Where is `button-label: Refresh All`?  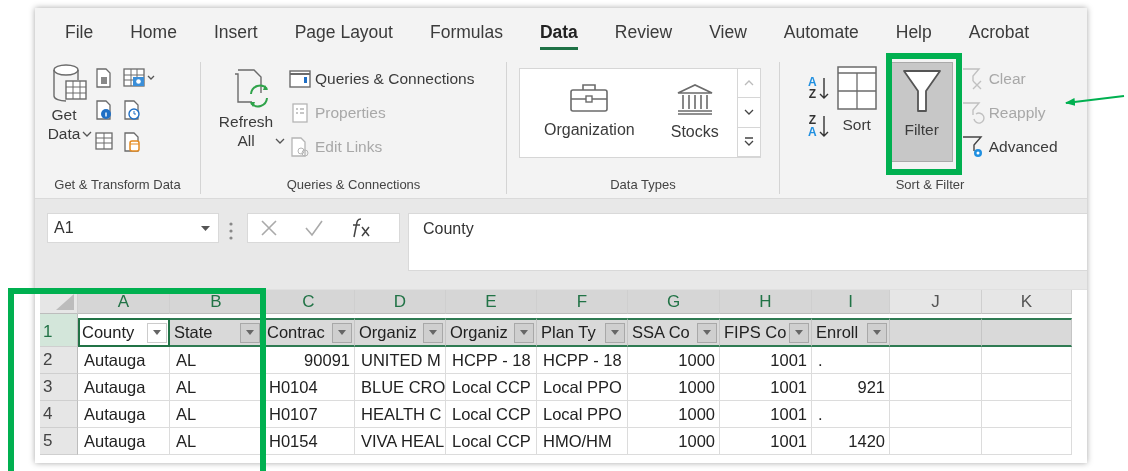 button-label: Refresh All is located at coordinates (246, 132).